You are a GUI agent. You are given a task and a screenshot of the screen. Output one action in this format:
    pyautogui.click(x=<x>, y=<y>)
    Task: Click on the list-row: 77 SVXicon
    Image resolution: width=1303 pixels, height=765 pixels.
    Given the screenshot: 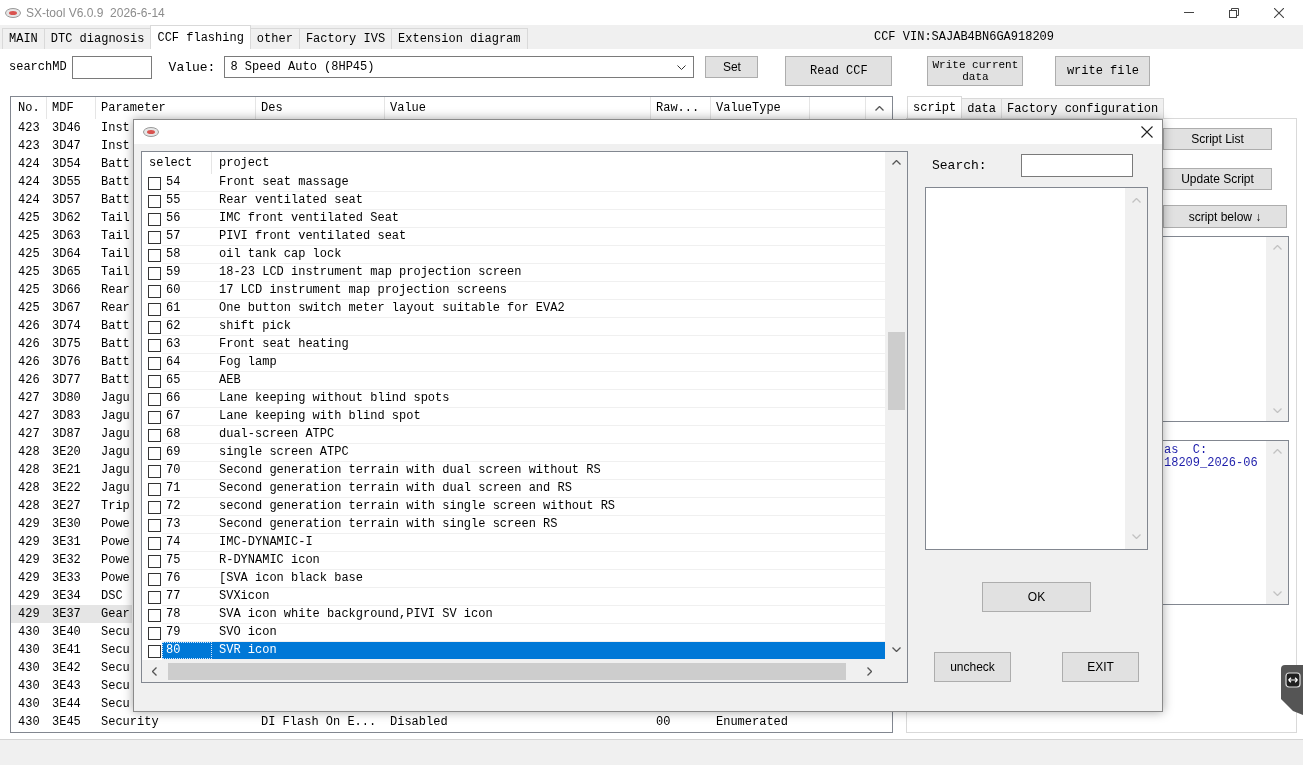 What is the action you would take?
    pyautogui.click(x=513, y=597)
    